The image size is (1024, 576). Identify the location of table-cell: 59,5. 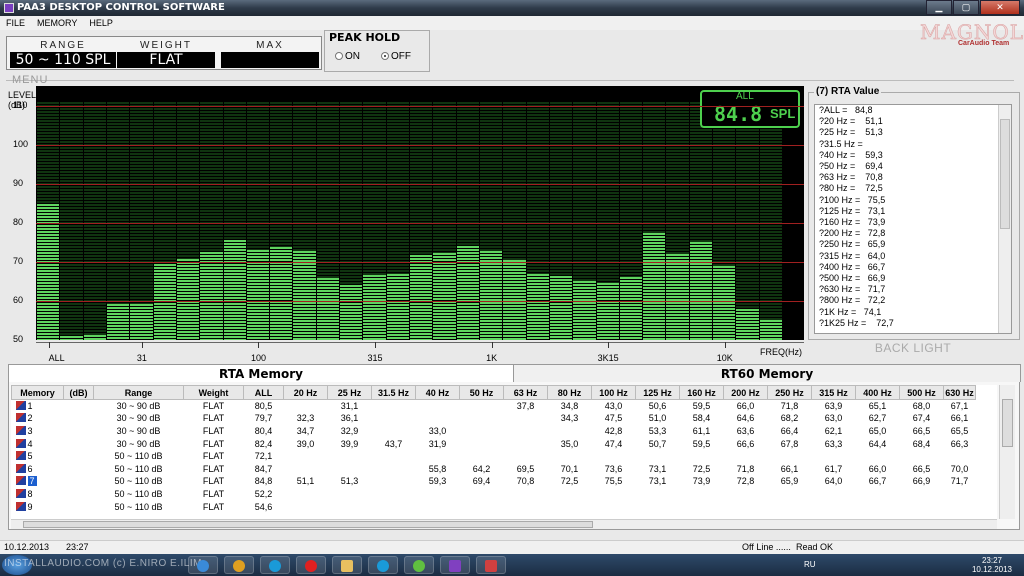
(702, 406).